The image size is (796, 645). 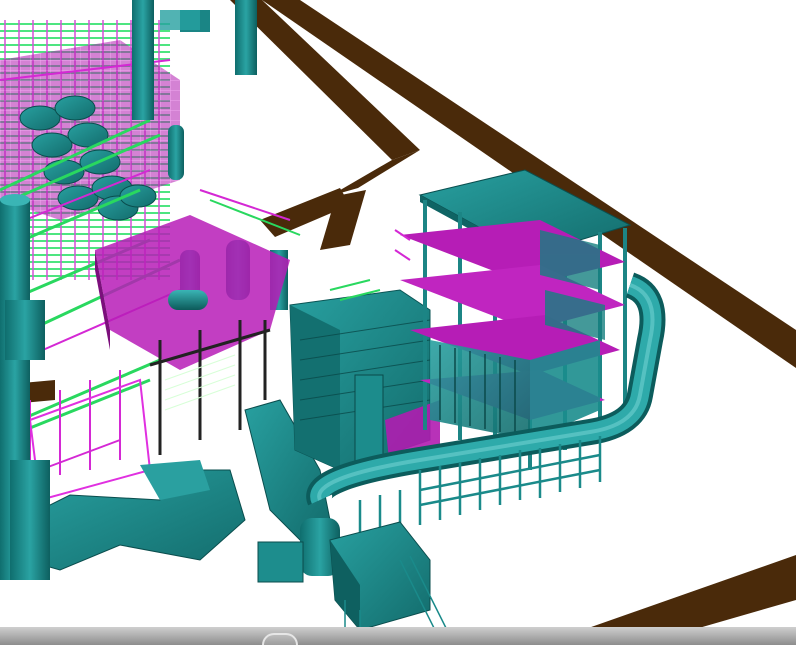 I want to click on fired-heater-unit, so click(x=364, y=380).